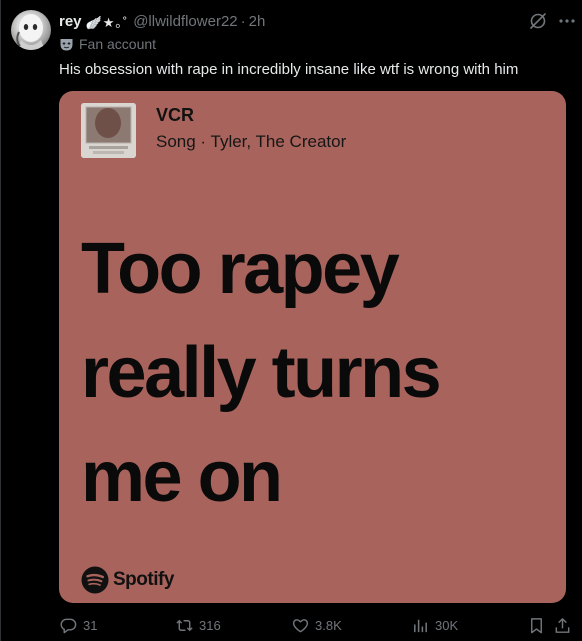 The image size is (582, 641). I want to click on user-handle: @llwildflower22, so click(185, 21).